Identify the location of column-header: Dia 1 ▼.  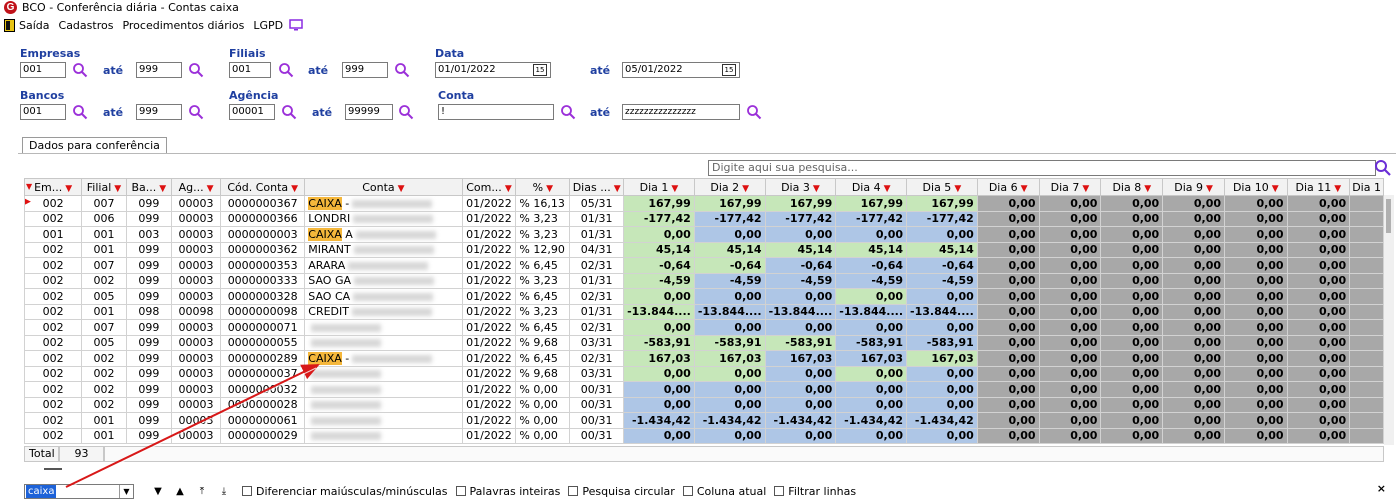
(659, 187).